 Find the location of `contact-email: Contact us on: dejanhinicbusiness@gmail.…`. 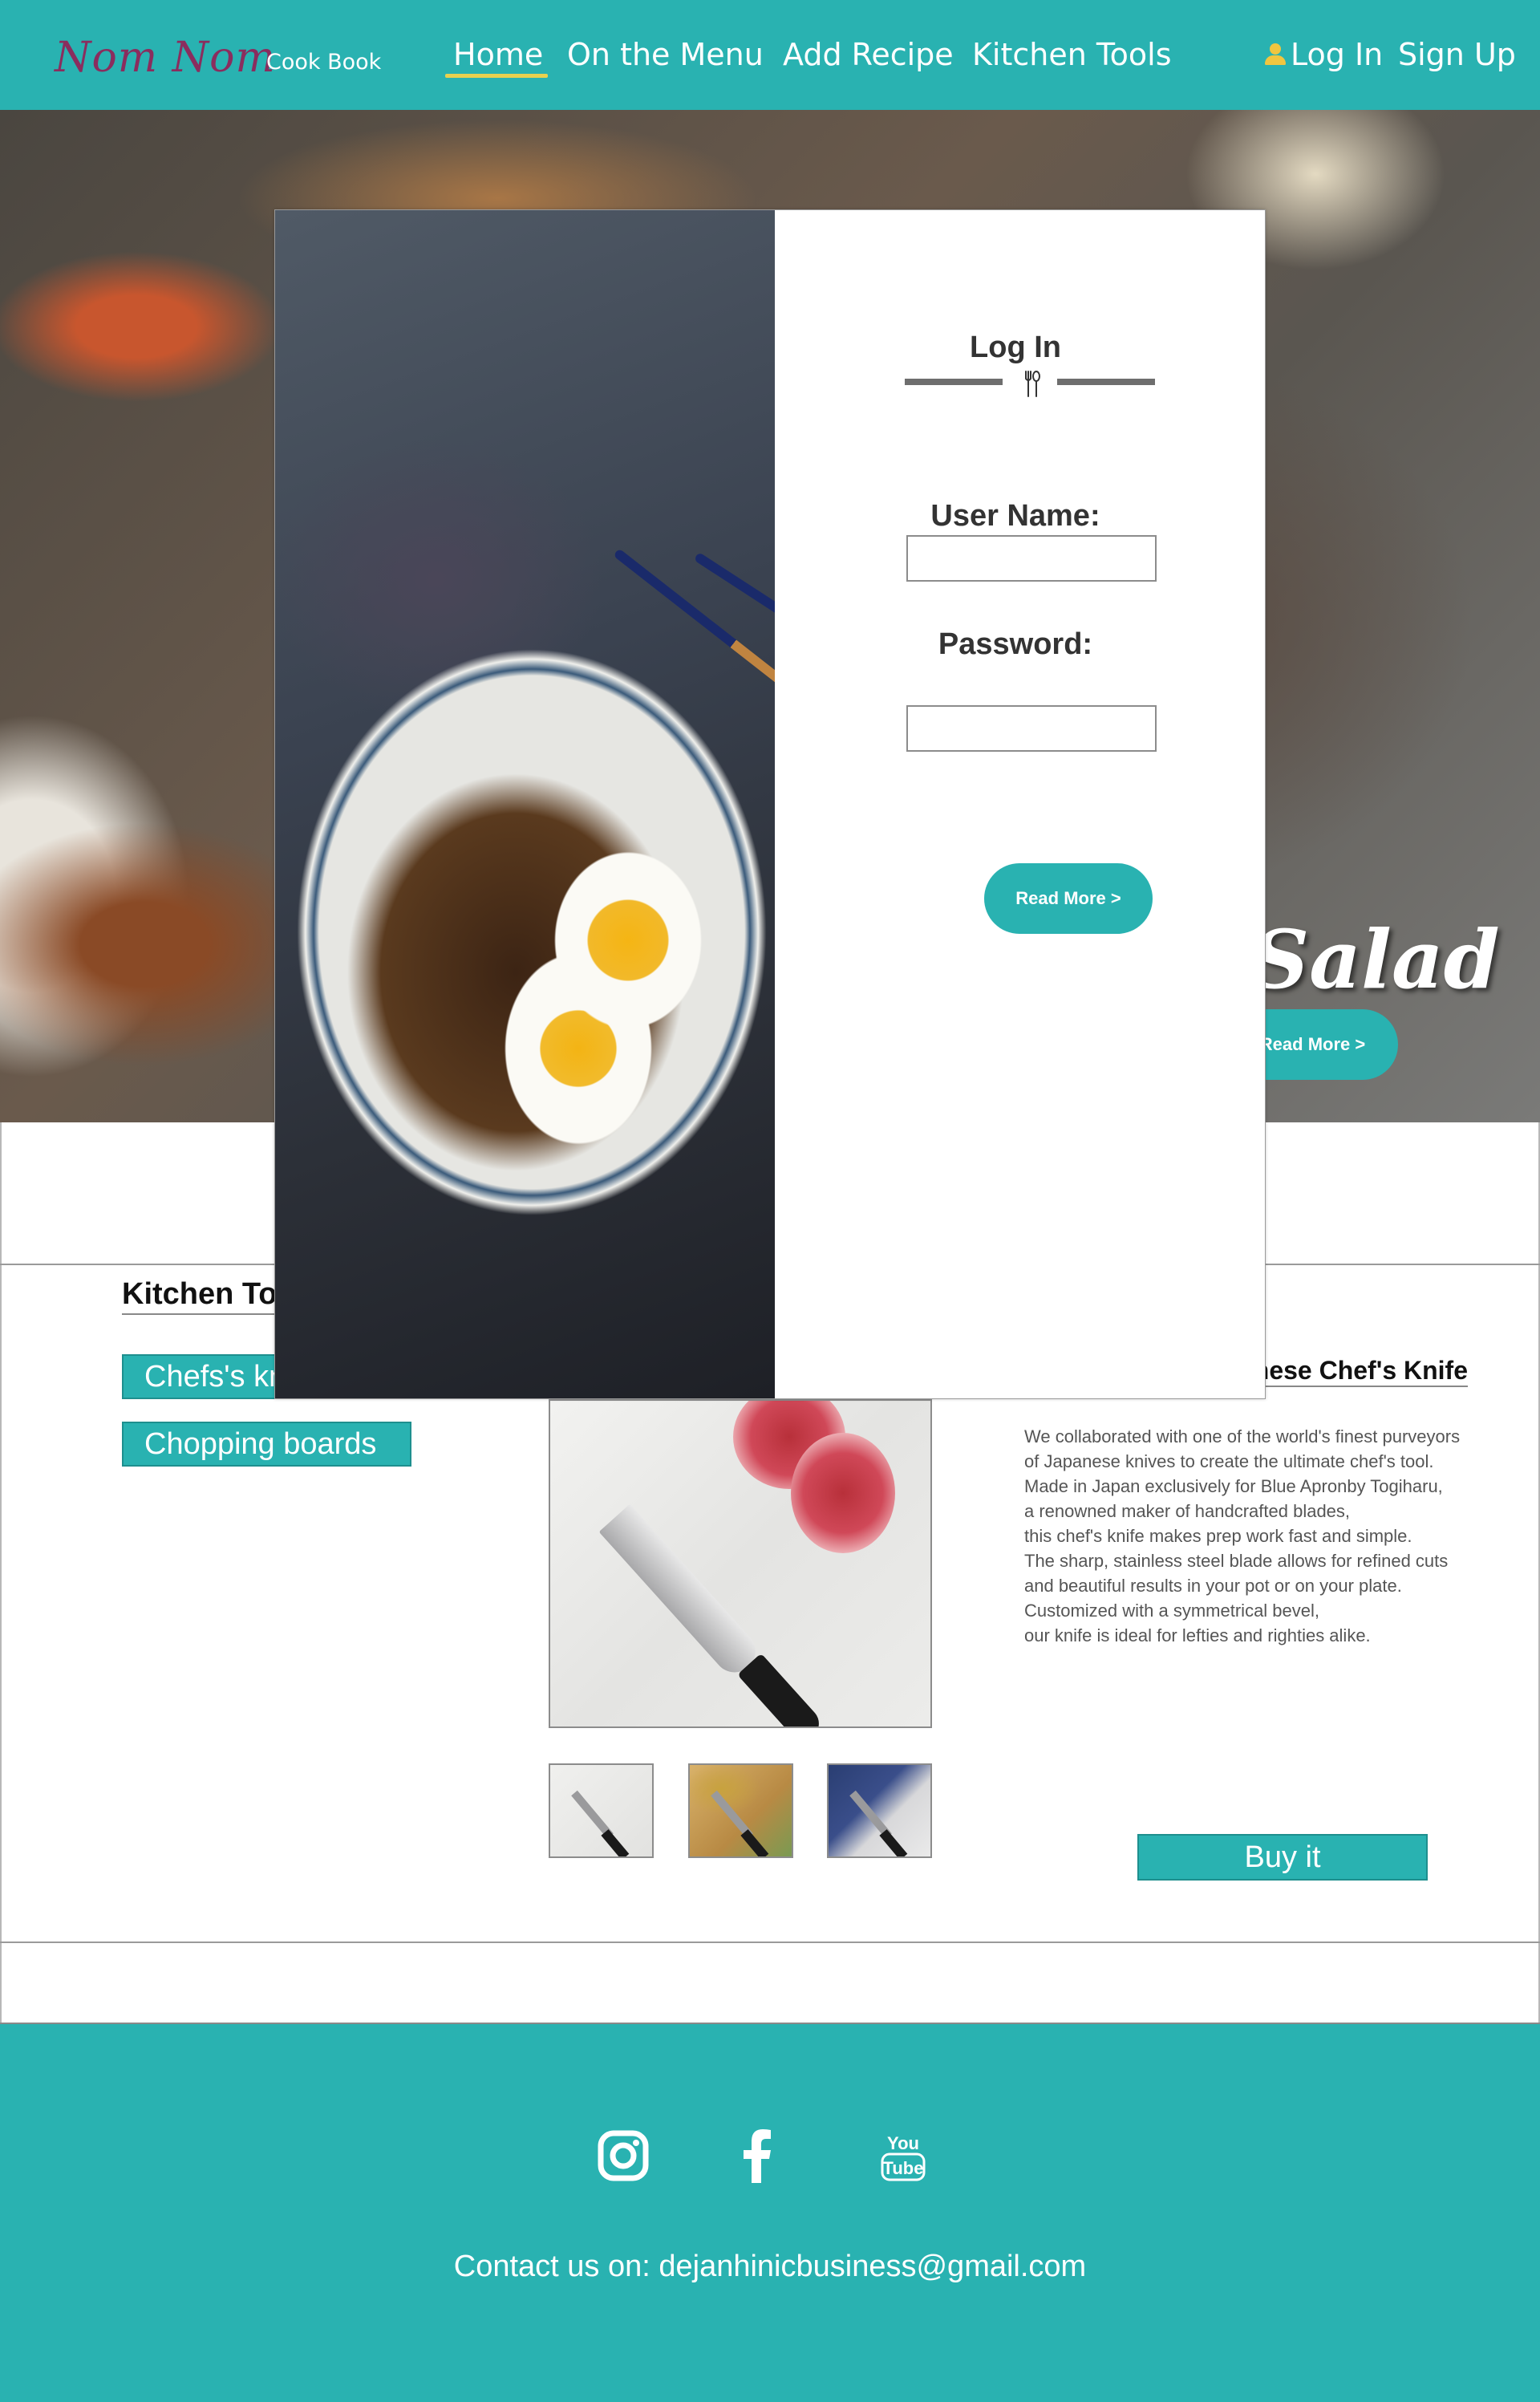

contact-email: Contact us on: dejanhinicbusiness@gmail.… is located at coordinates (770, 2267).